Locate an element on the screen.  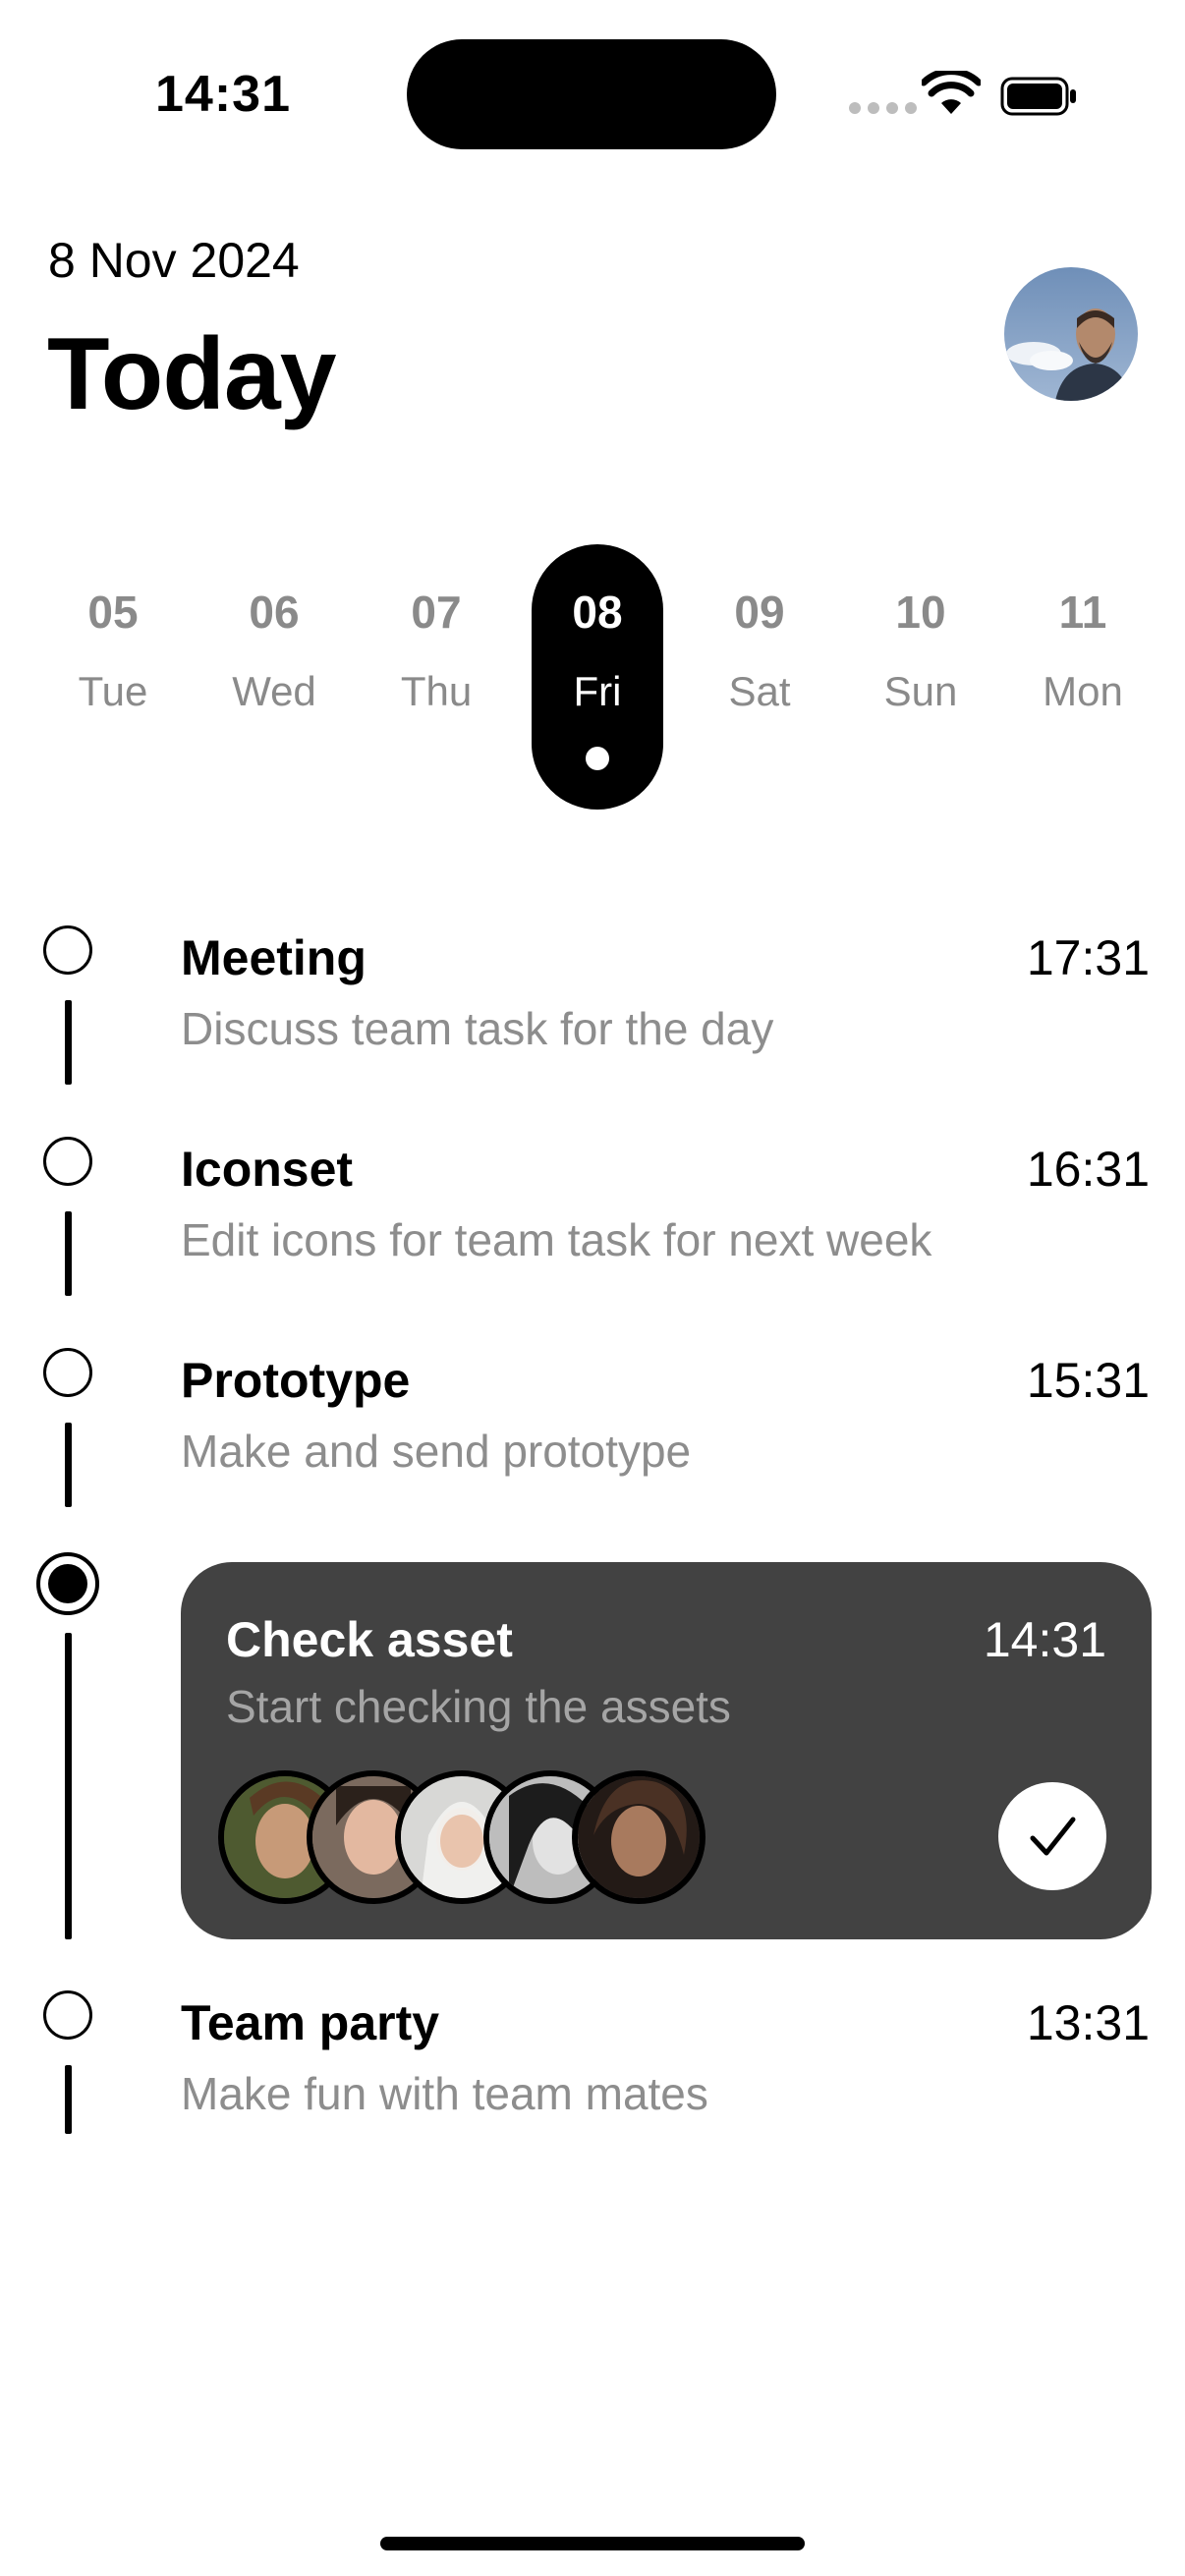
day-name: Sun is located at coordinates (921, 691).